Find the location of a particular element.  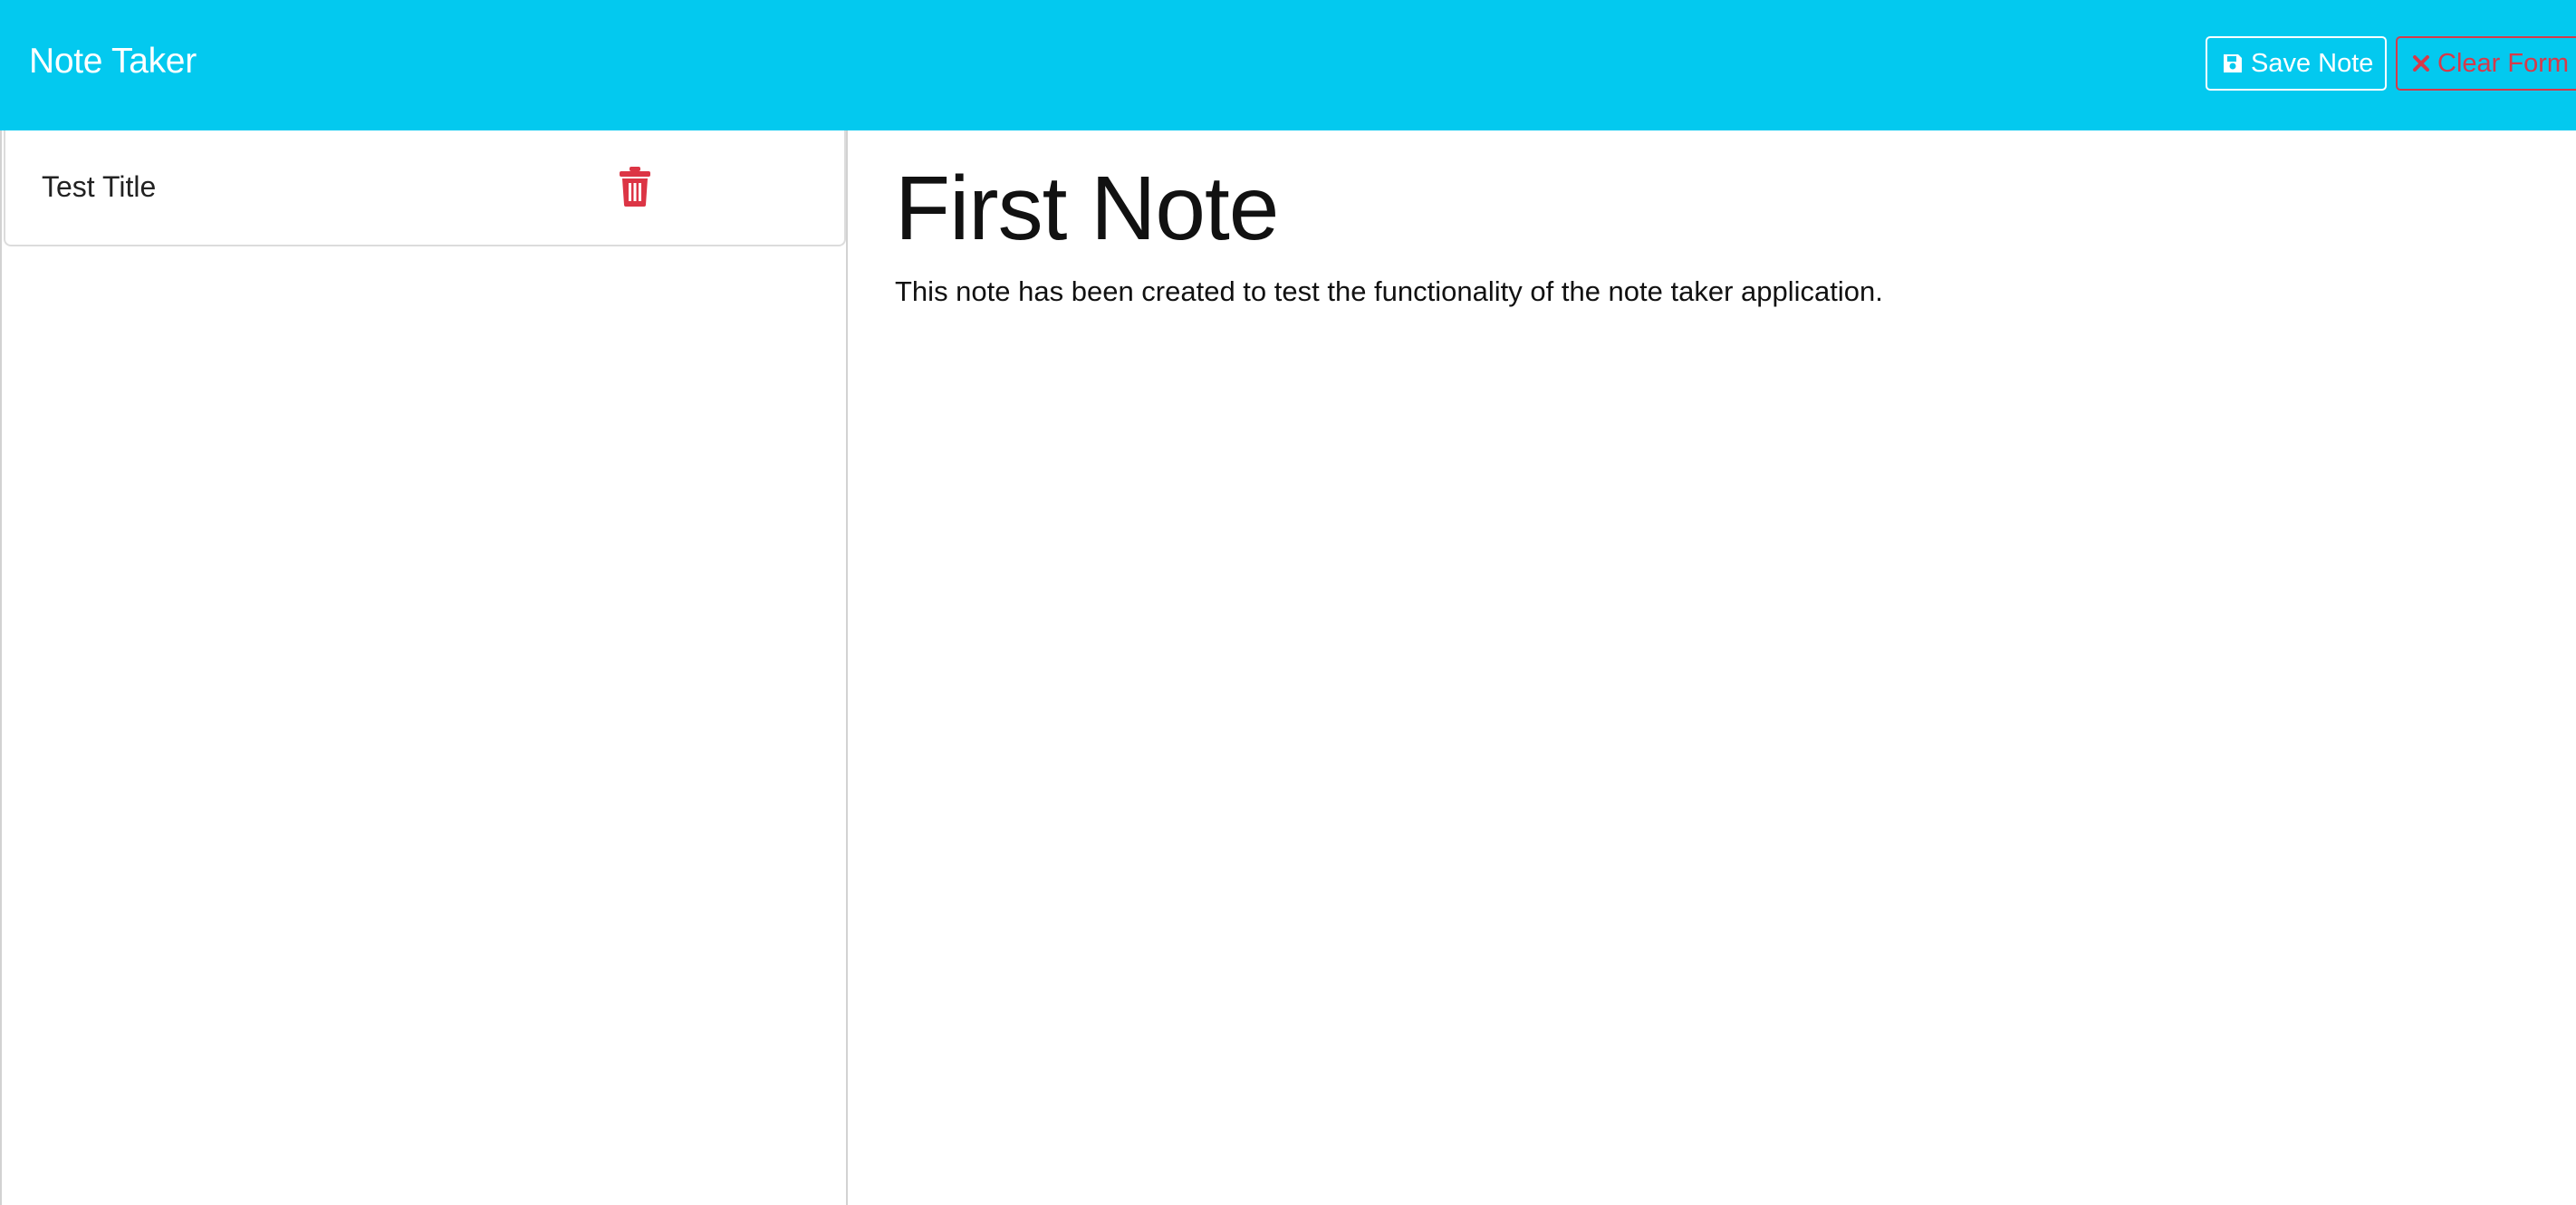

clear-form-label: Clear Form is located at coordinates (2503, 63).